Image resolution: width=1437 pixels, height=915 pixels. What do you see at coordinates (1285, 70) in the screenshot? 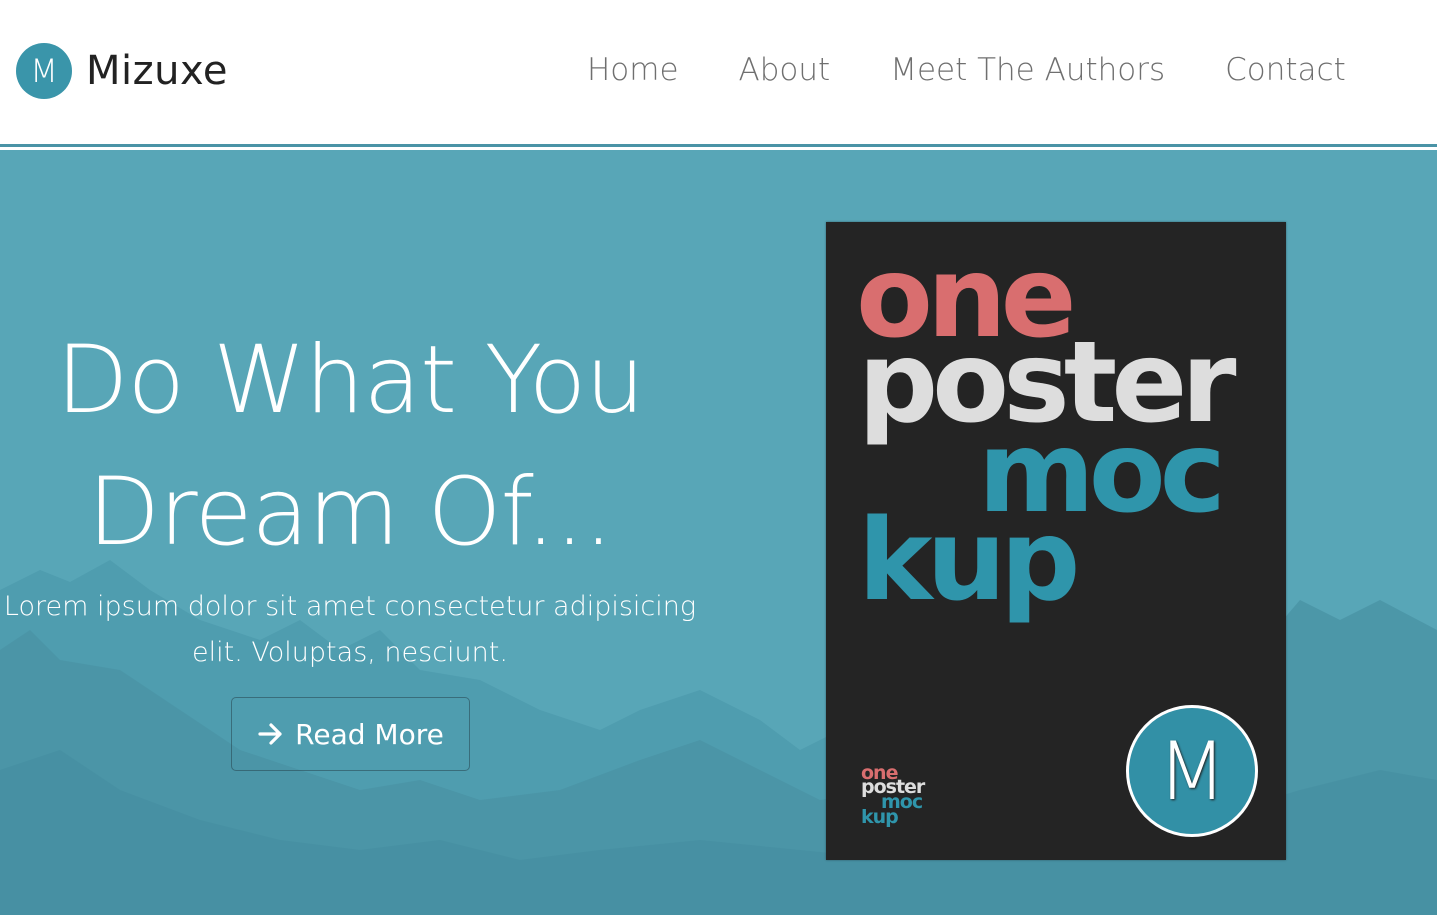
I see `nav-link-contact: Contact` at bounding box center [1285, 70].